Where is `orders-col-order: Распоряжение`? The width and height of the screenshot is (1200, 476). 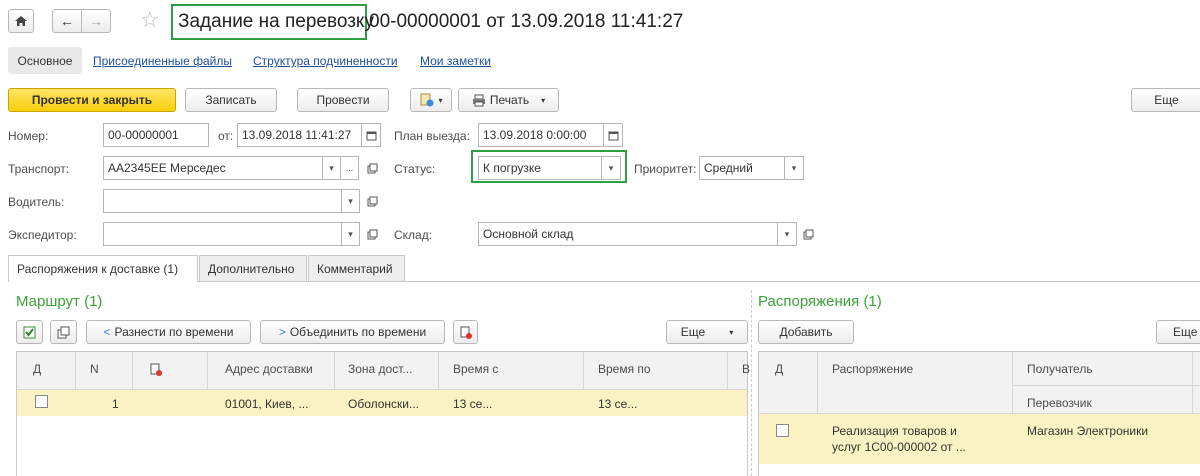
orders-col-order: Распоряжение is located at coordinates (873, 369).